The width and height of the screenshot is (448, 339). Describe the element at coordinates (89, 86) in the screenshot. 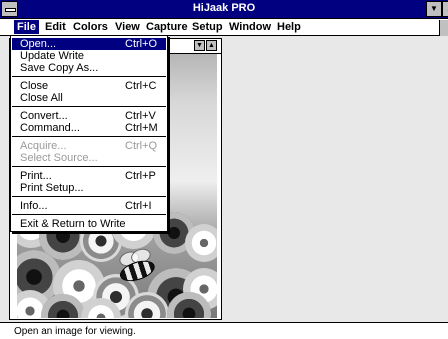

I see `menu-item-close: Close Ctrl+C` at that location.